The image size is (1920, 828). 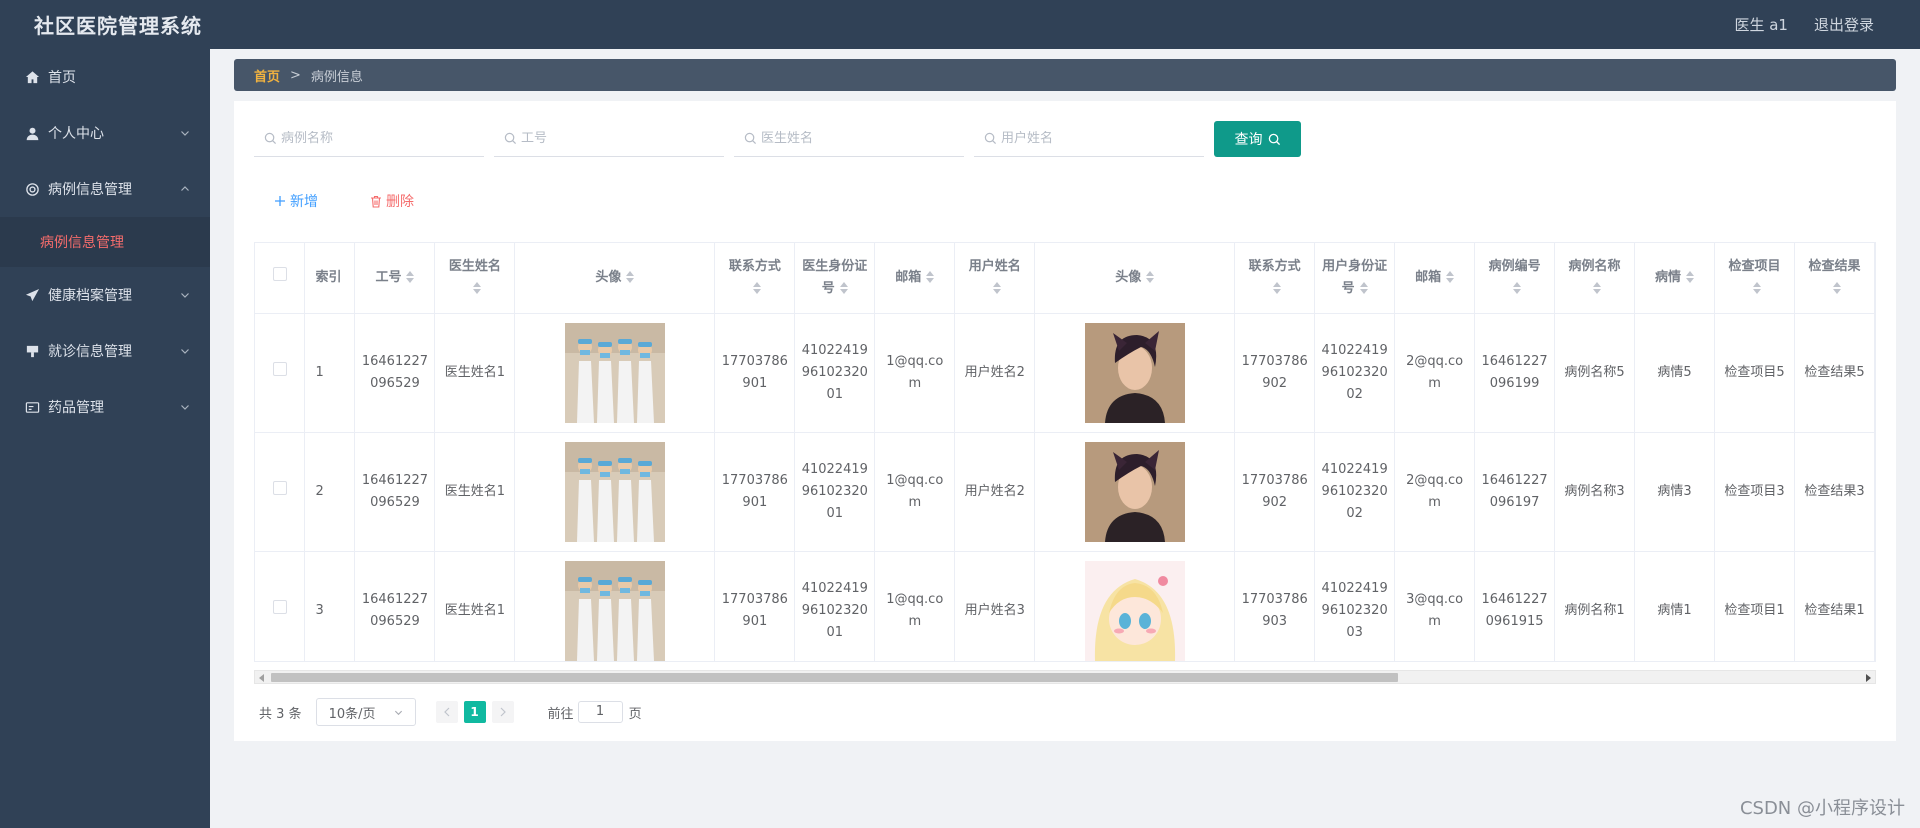 I want to click on sidebar-item-label: 个人中心, so click(x=76, y=134).